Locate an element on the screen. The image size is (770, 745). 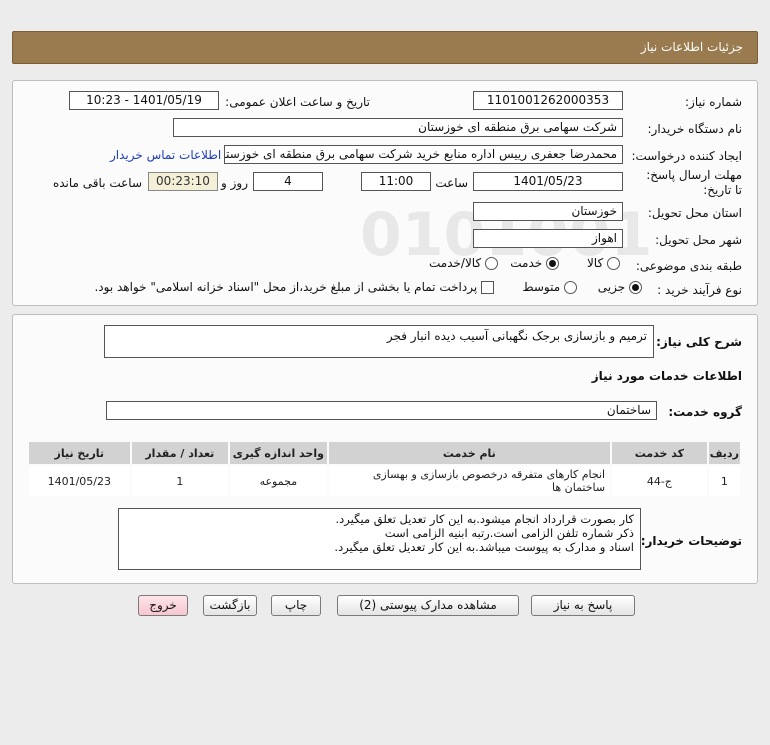
col-unit: واحد اندازه گیری is located at coordinates (278, 453).